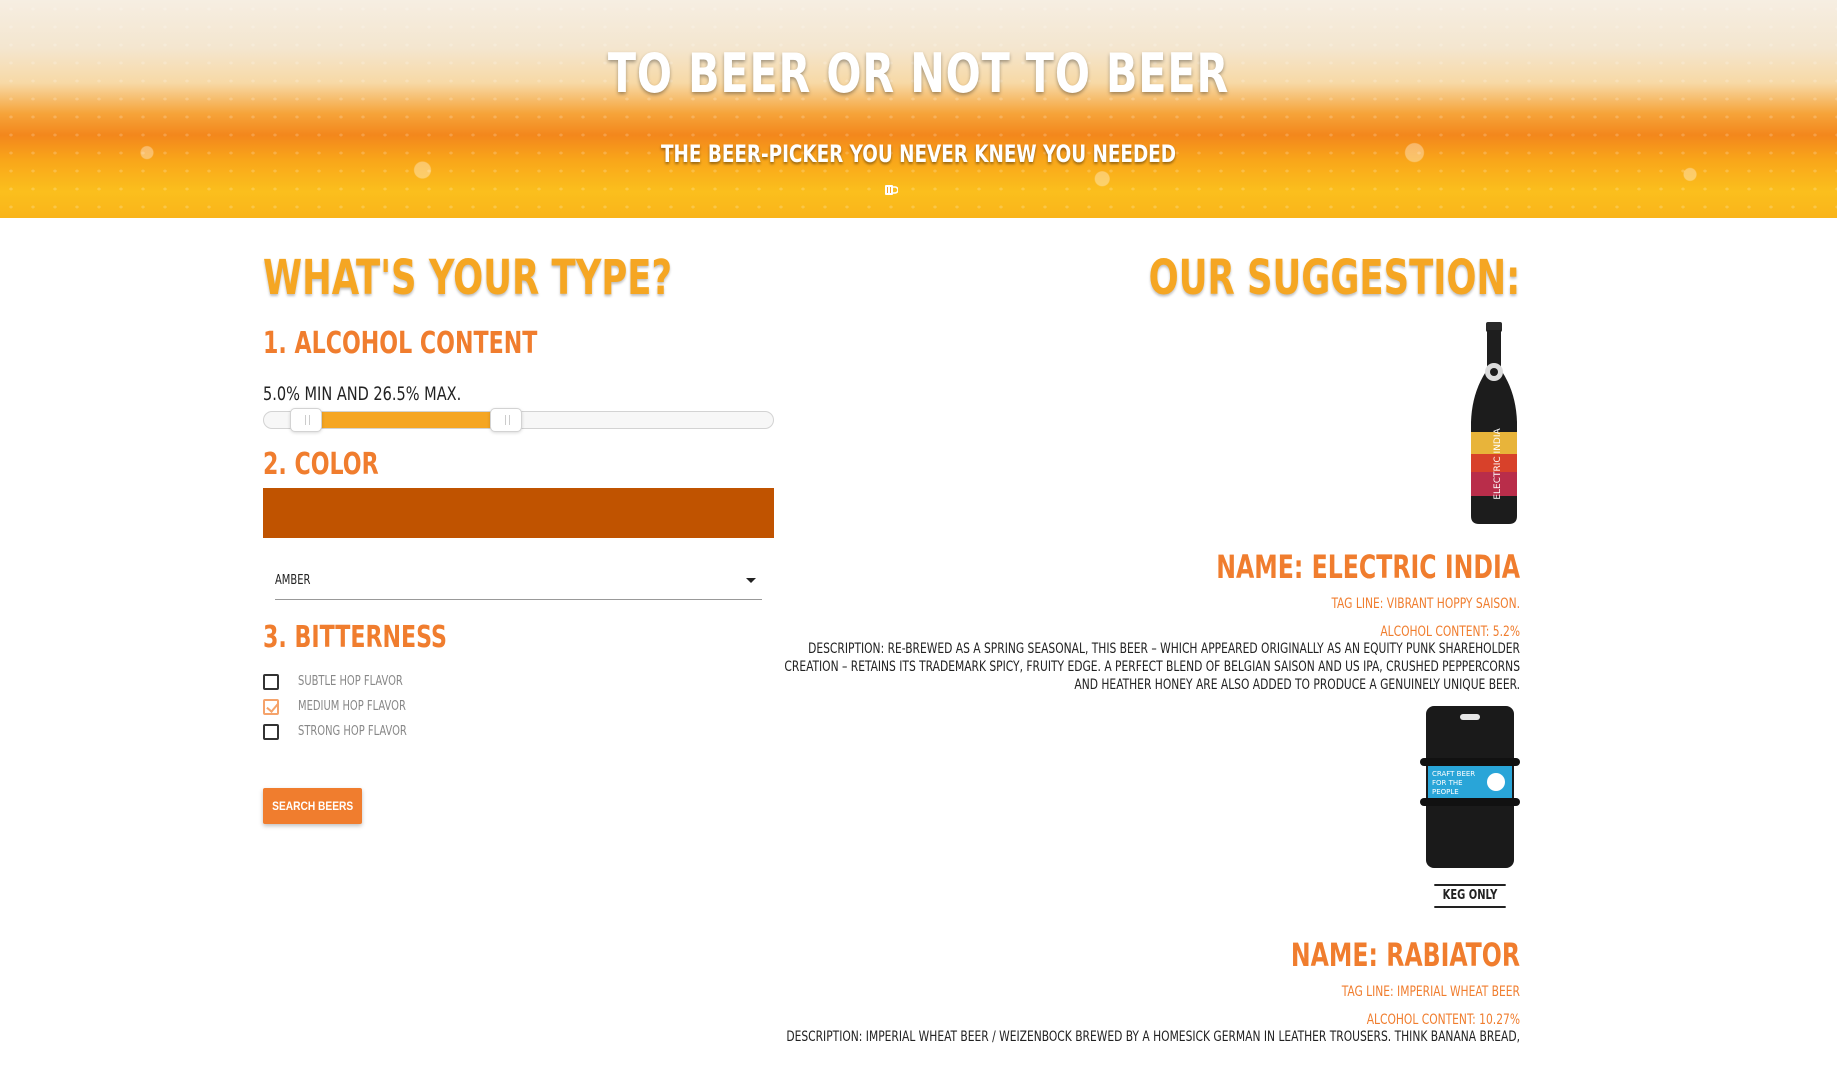 Image resolution: width=1837 pixels, height=1071 pixels. Describe the element at coordinates (518, 681) in the screenshot. I see `bitterness-option-subtle: Subtle hop flavor` at that location.